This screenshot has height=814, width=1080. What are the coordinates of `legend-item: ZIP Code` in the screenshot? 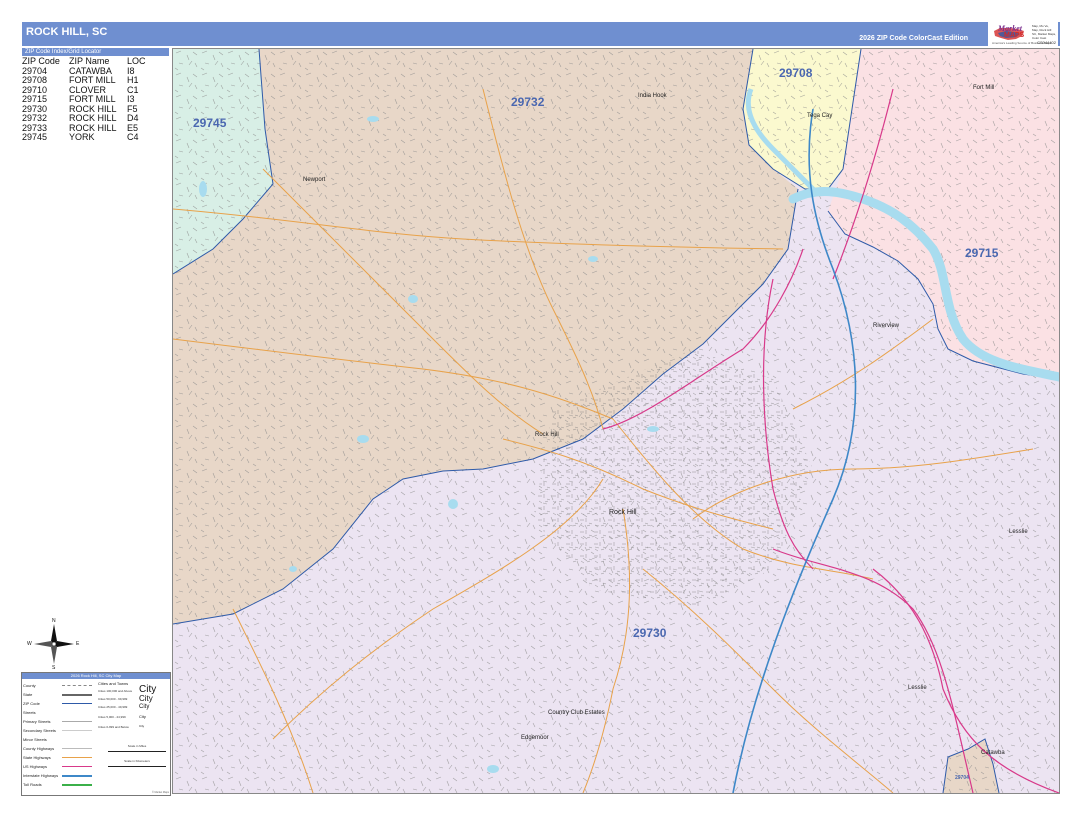 It's located at (31, 703).